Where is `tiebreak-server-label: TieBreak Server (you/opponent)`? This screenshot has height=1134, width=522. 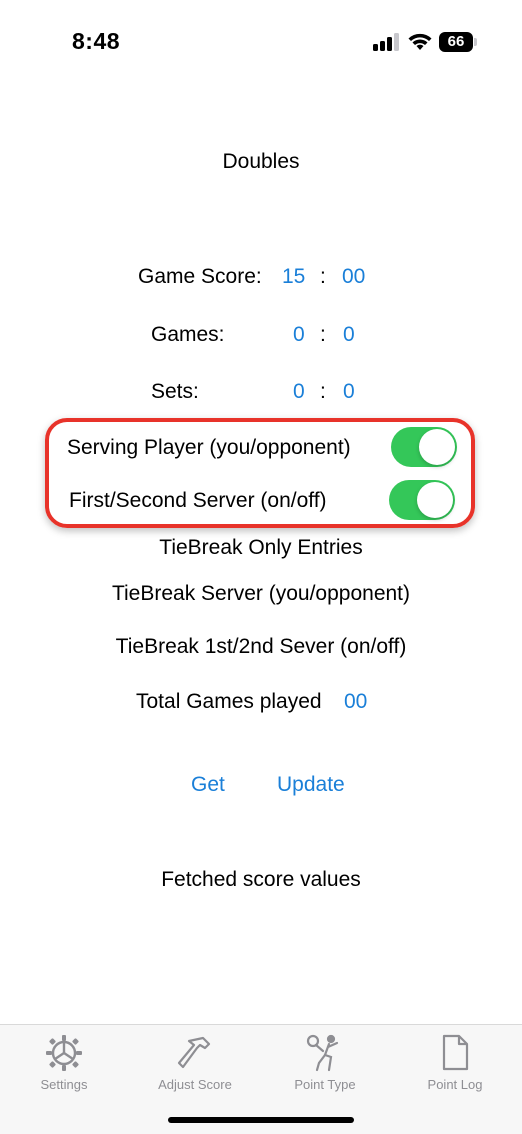
tiebreak-server-label: TieBreak Server (you/opponent) is located at coordinates (261, 593).